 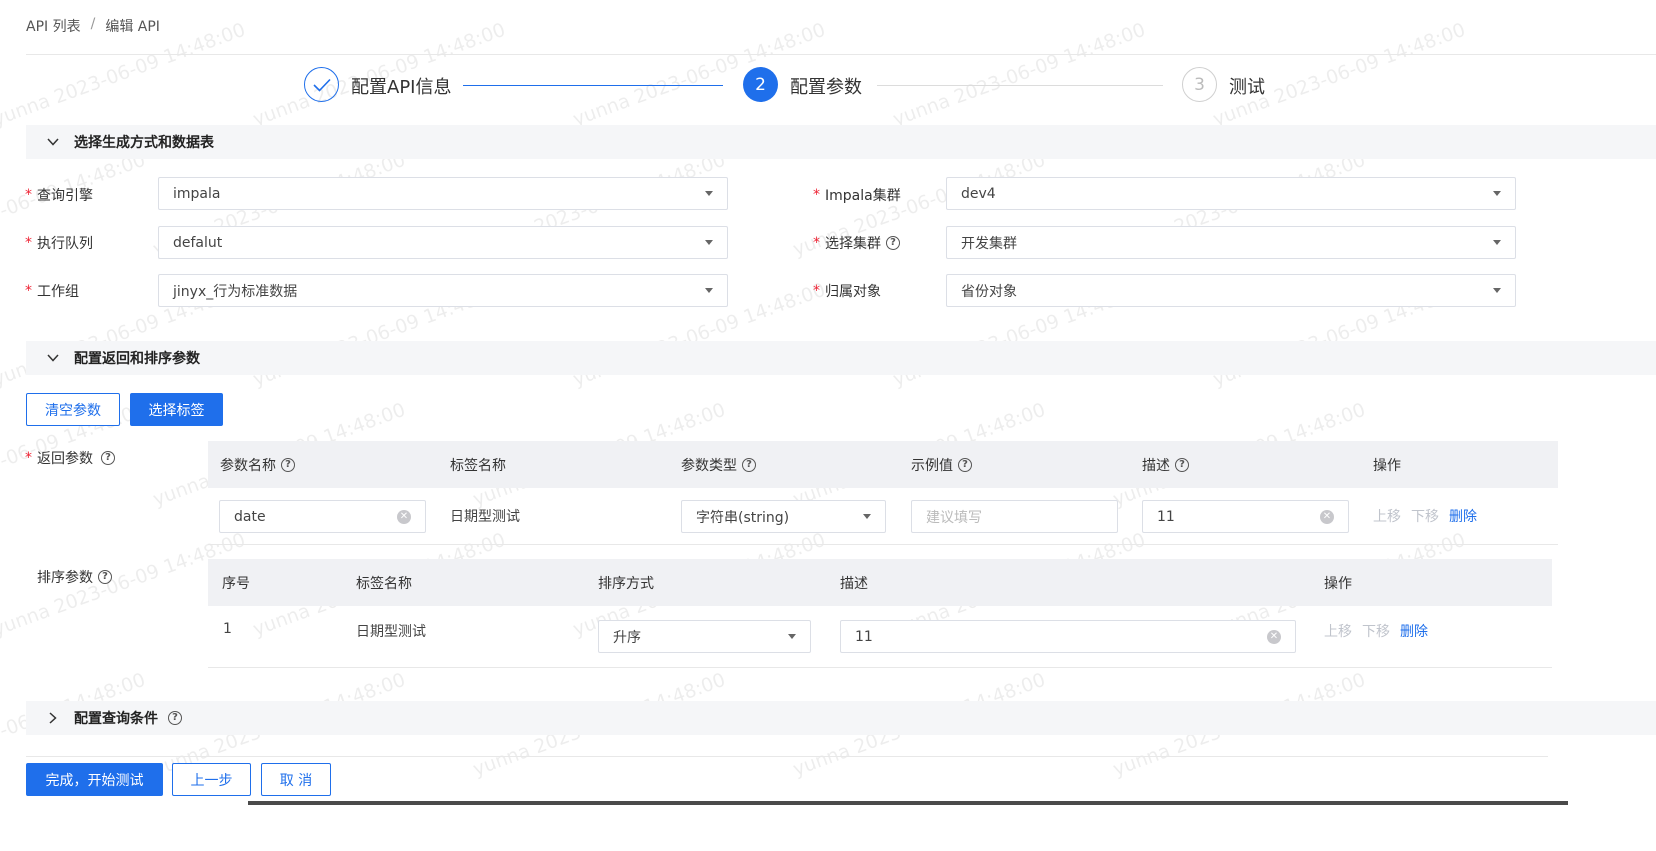 I want to click on select-cluster-select: 开发集群, so click(x=1231, y=242).